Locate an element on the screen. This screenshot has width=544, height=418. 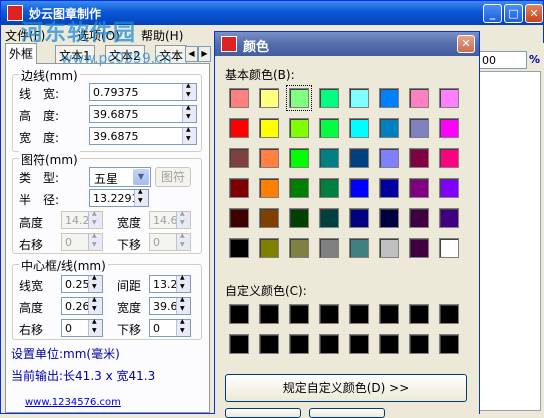
line-width-spinner: 0.79375 is located at coordinates (143, 91).